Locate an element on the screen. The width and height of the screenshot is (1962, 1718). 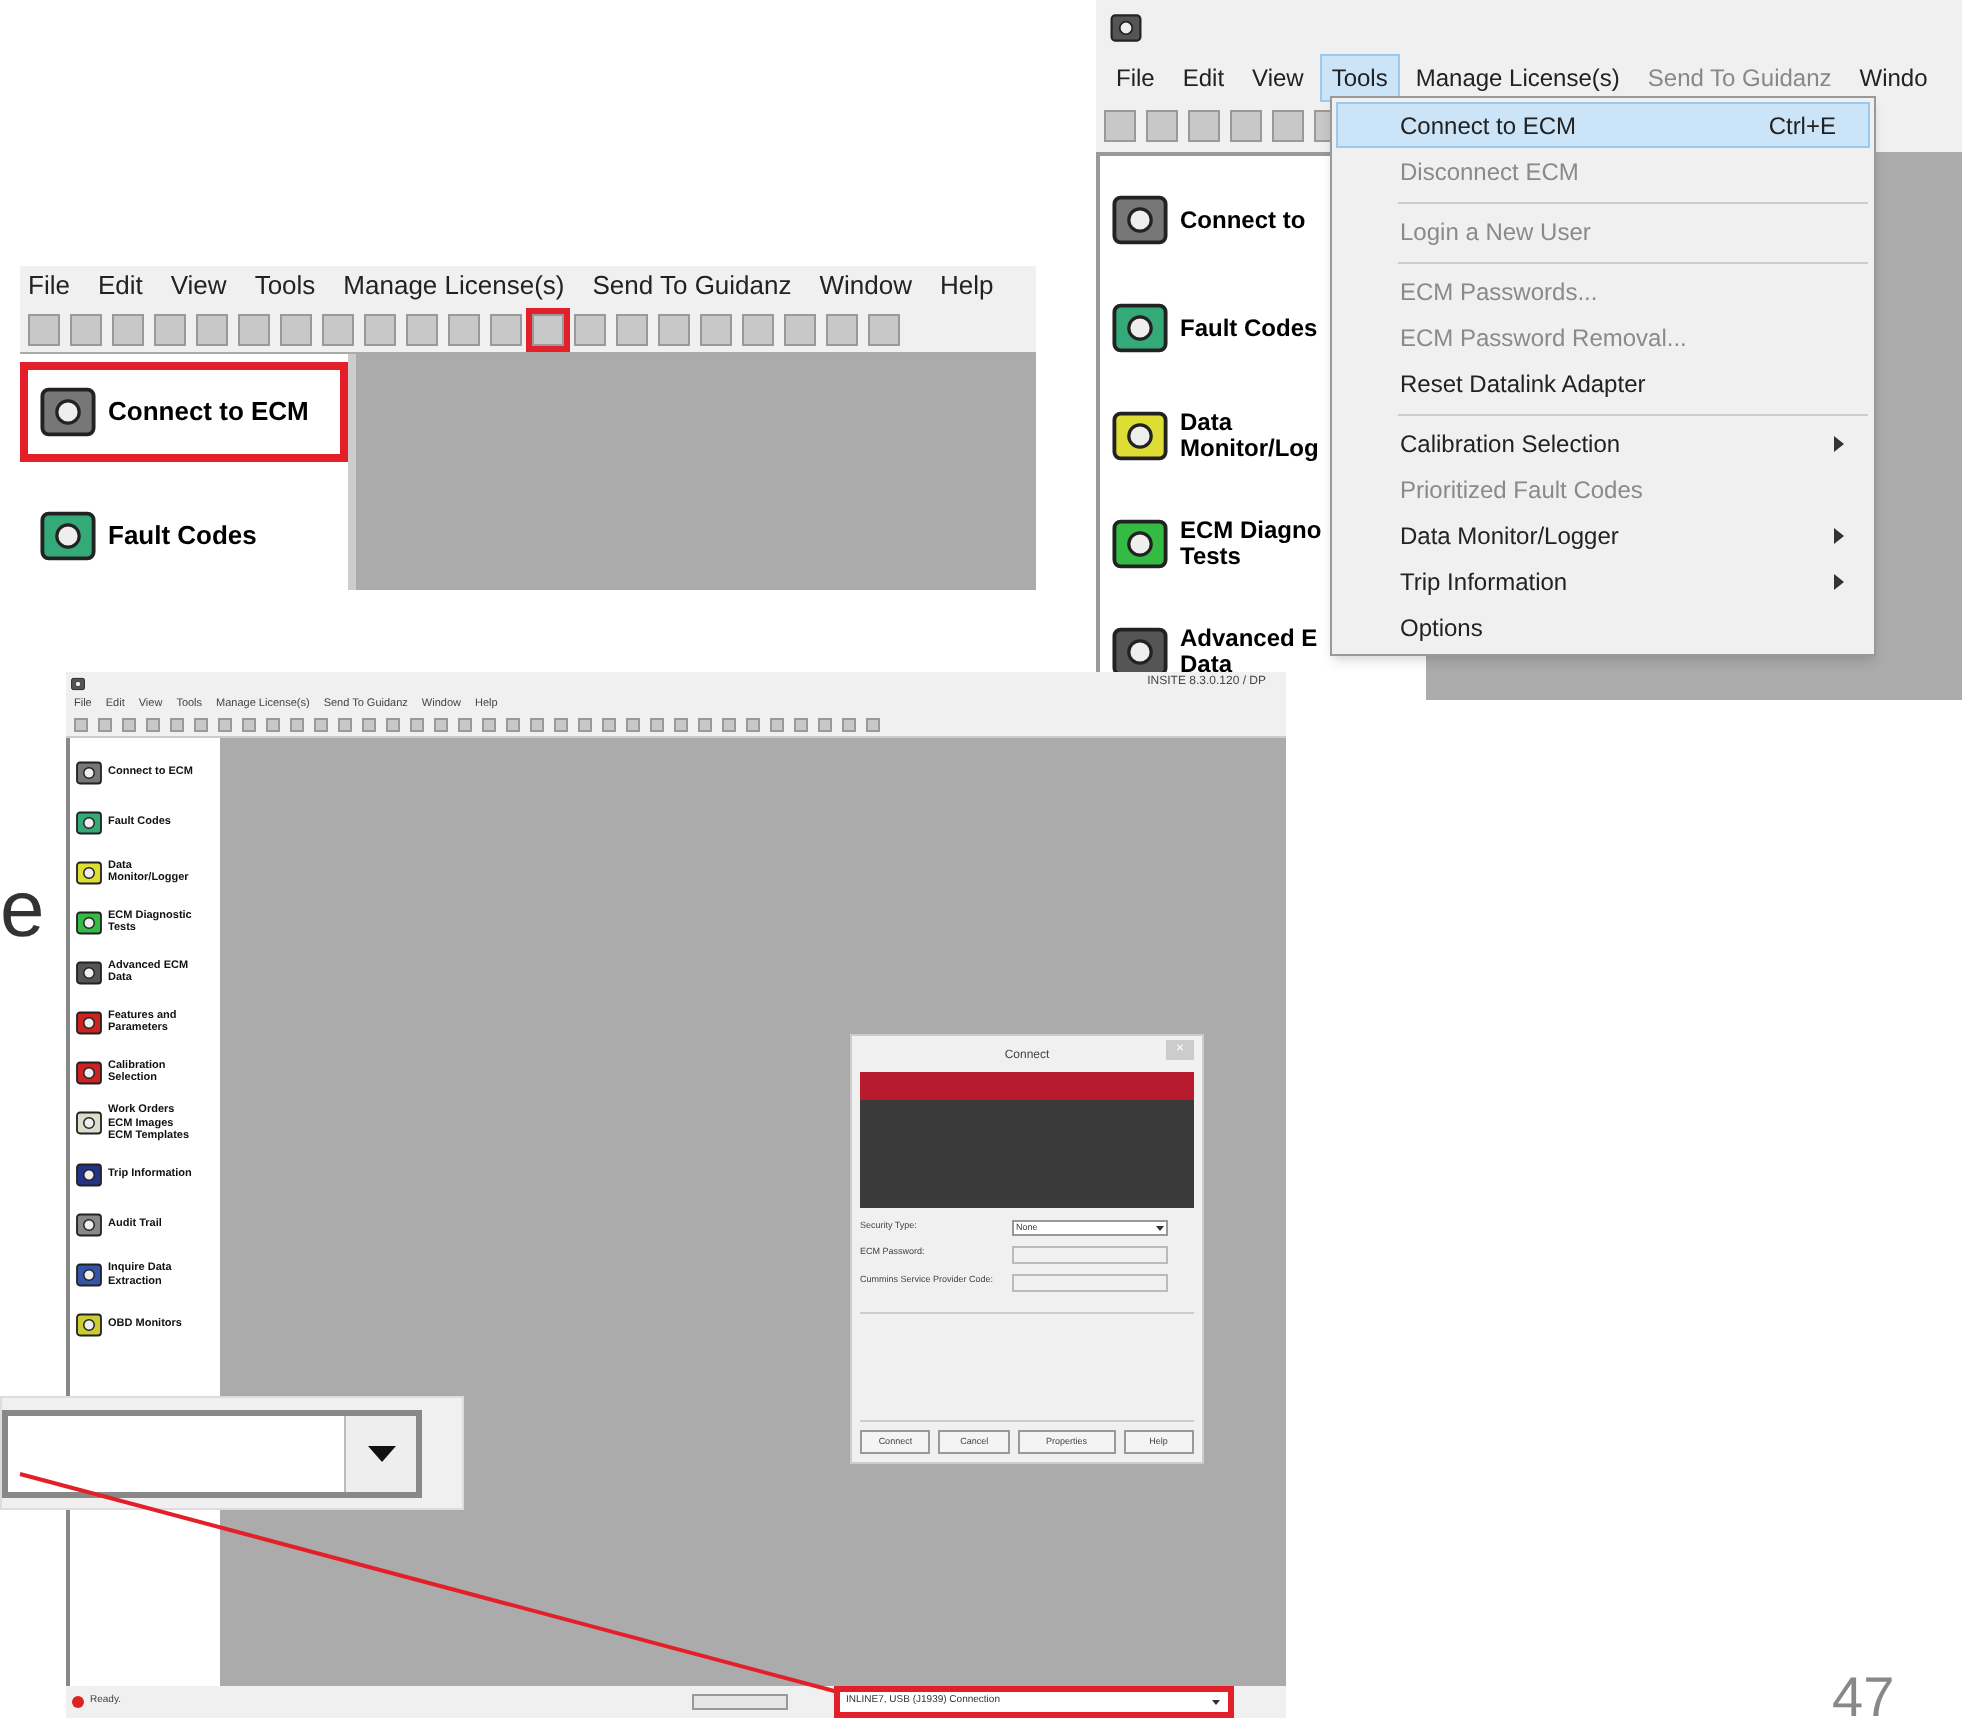
menu-item: Windo is located at coordinates (1893, 78).